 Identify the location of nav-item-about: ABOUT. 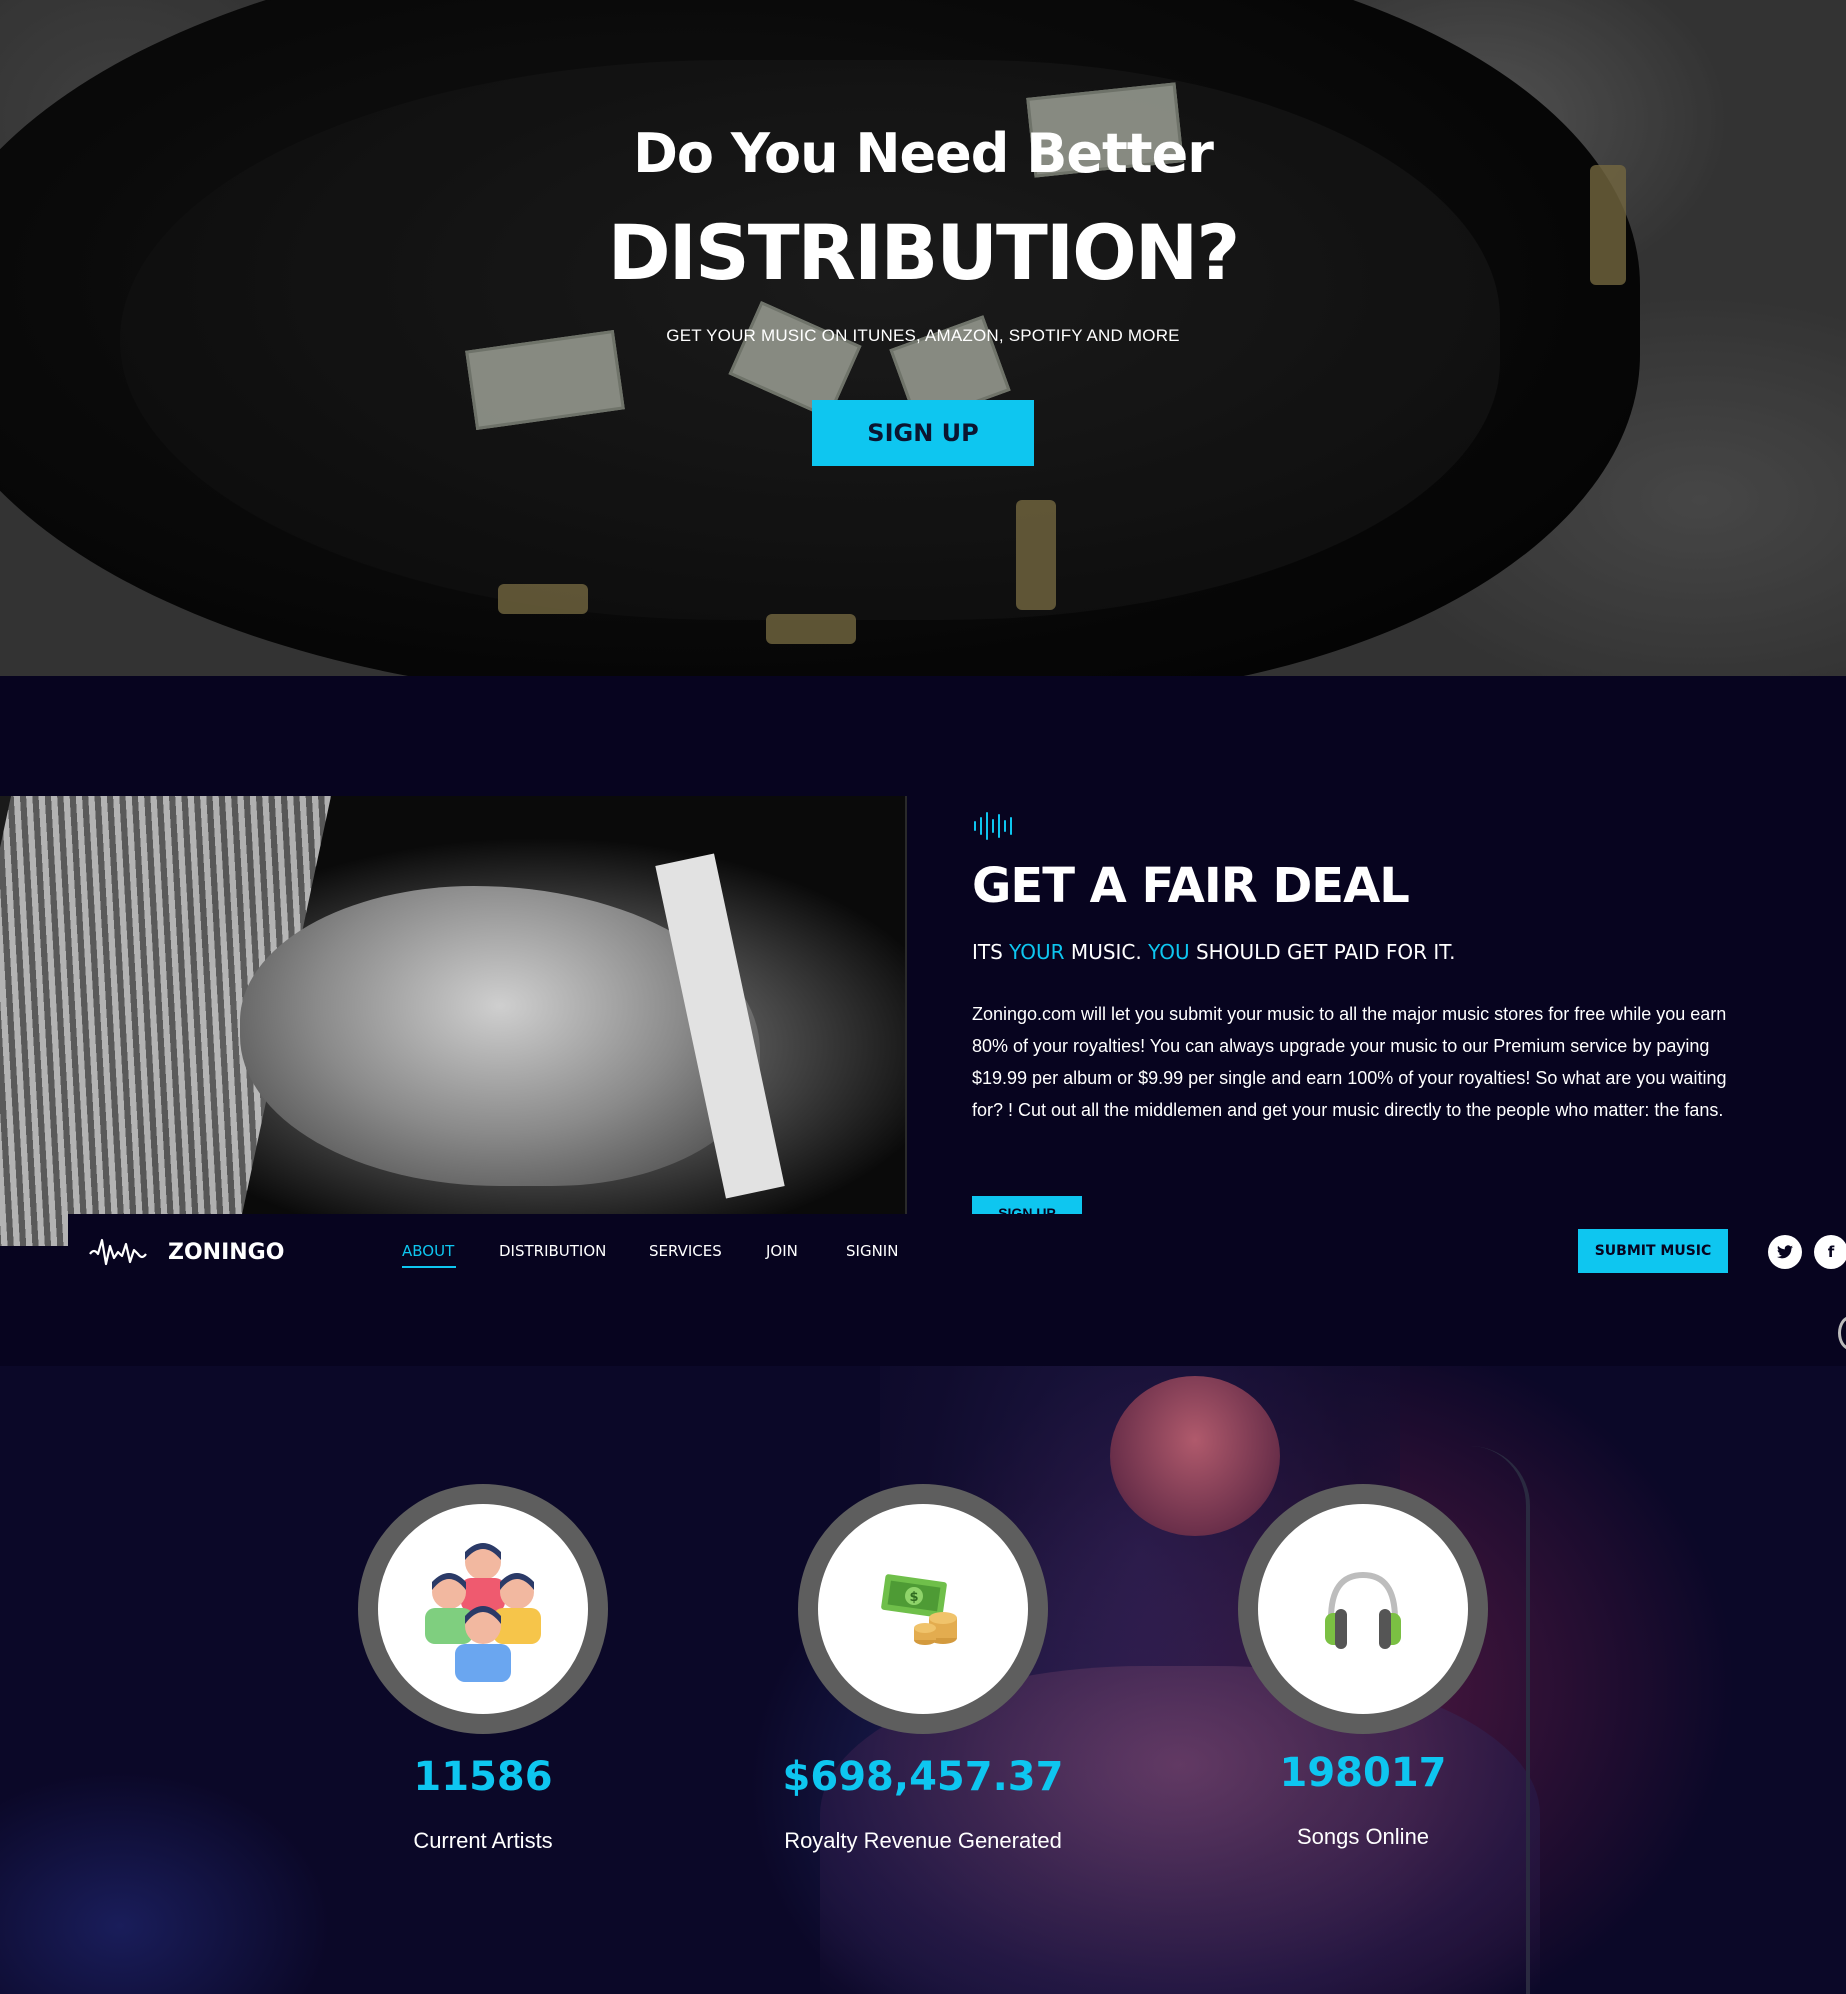
(428, 1251).